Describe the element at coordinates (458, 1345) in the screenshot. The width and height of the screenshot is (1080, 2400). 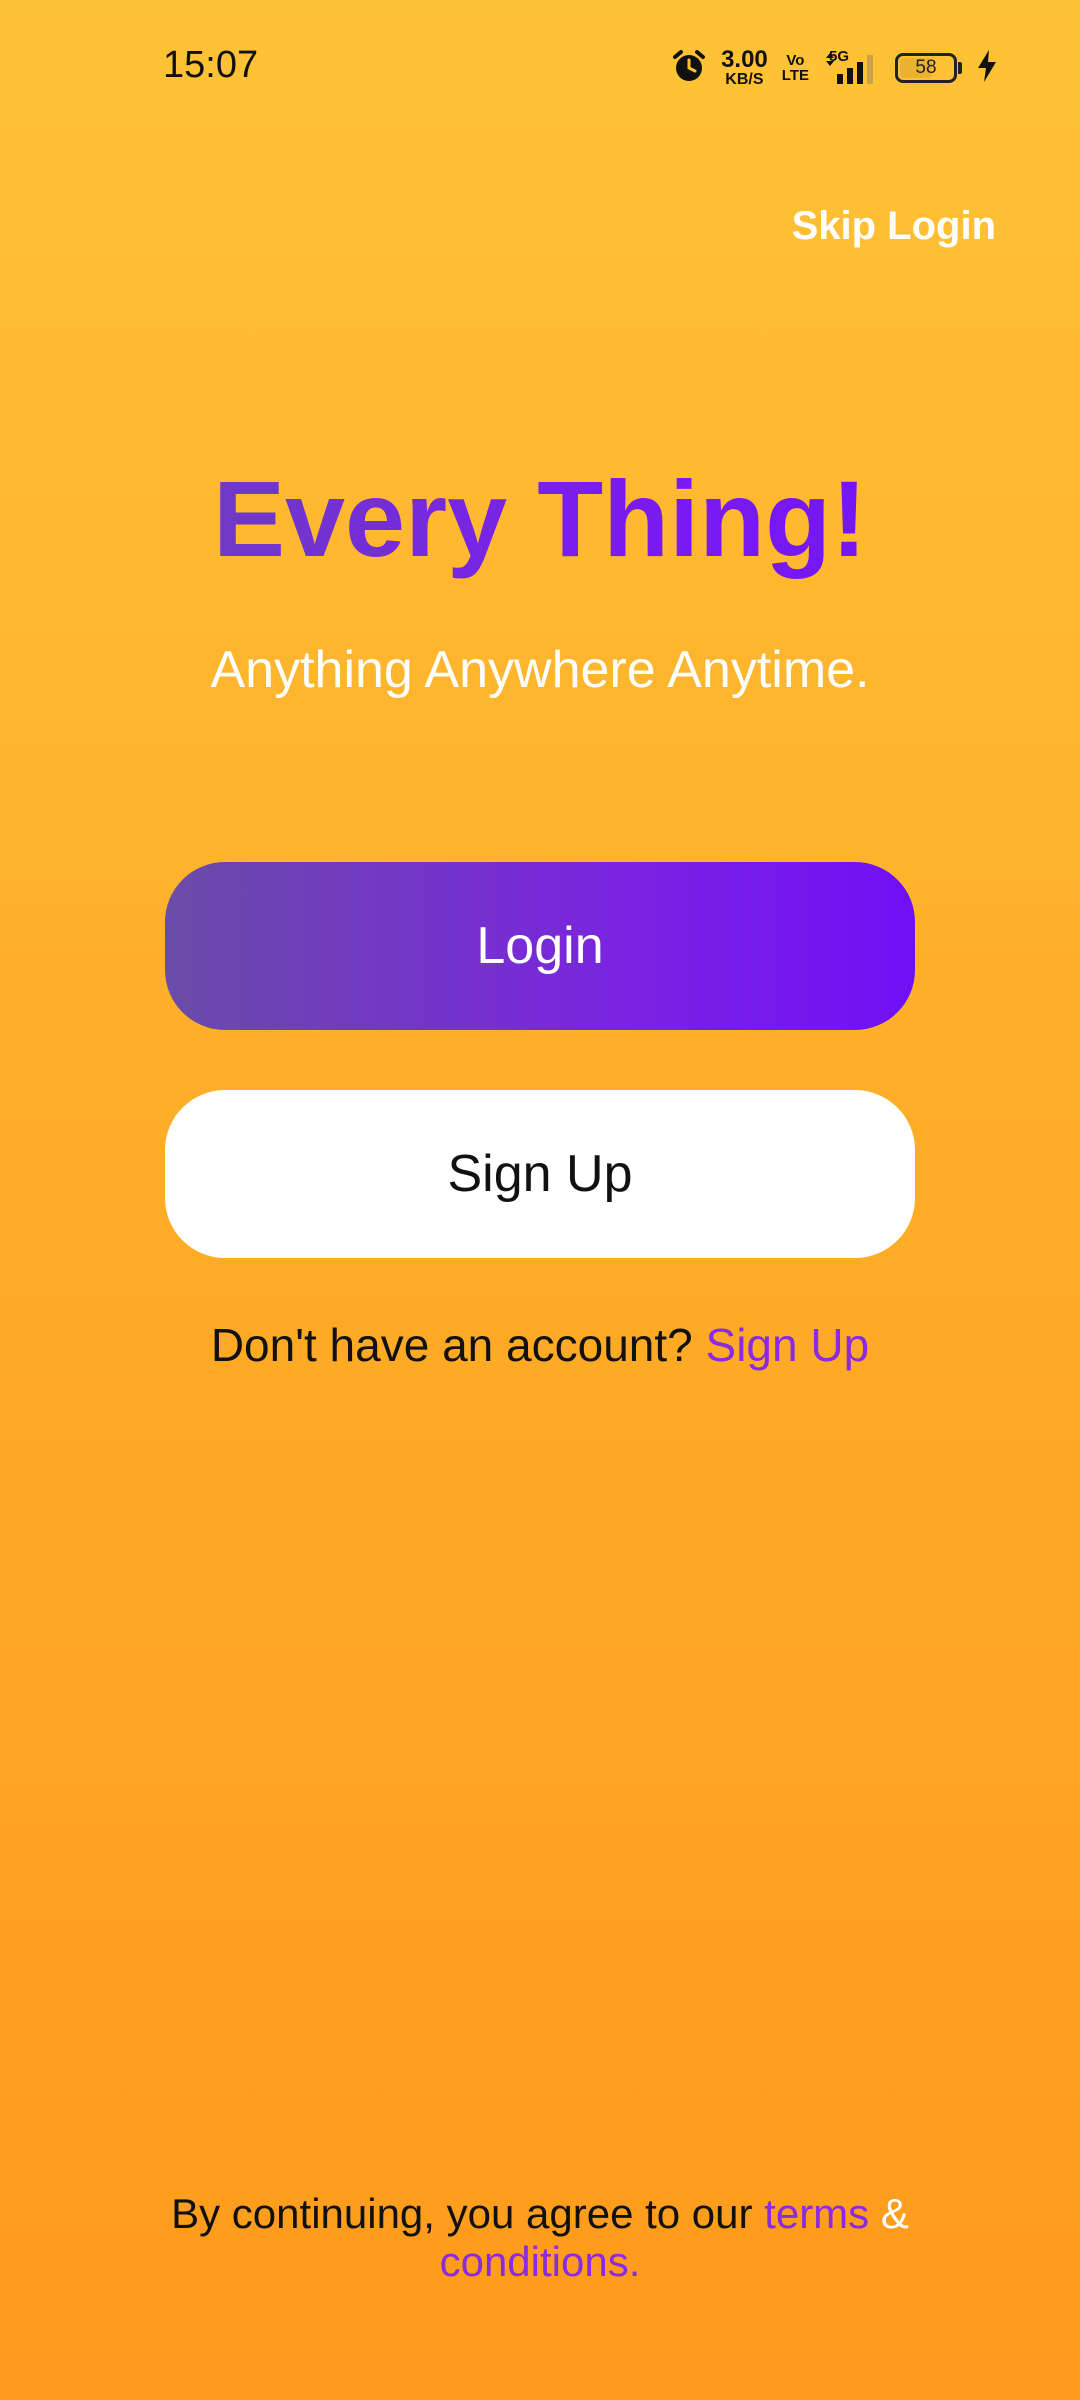
I see `account-prompt-text: Don't have an account?` at that location.